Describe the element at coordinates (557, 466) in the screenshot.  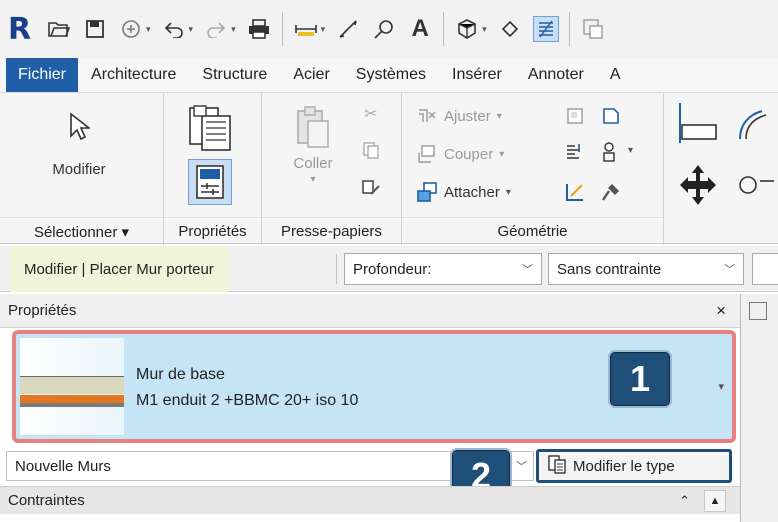
I see `edit-type-icon` at that location.